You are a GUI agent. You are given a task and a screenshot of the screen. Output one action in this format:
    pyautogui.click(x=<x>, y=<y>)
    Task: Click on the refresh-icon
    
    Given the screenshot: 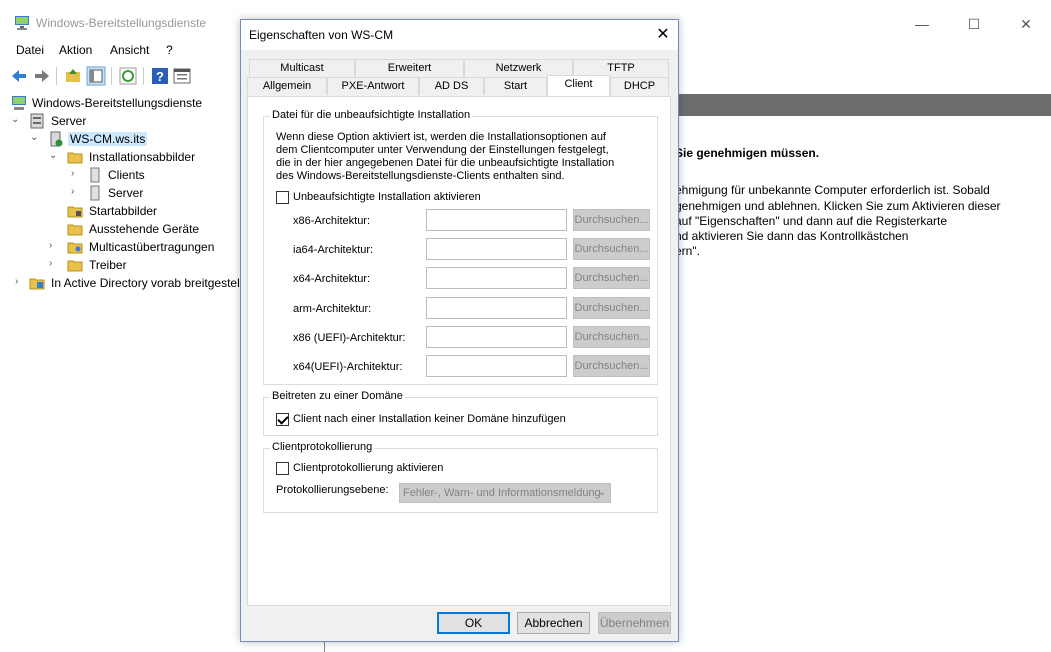 What is the action you would take?
    pyautogui.click(x=128, y=76)
    